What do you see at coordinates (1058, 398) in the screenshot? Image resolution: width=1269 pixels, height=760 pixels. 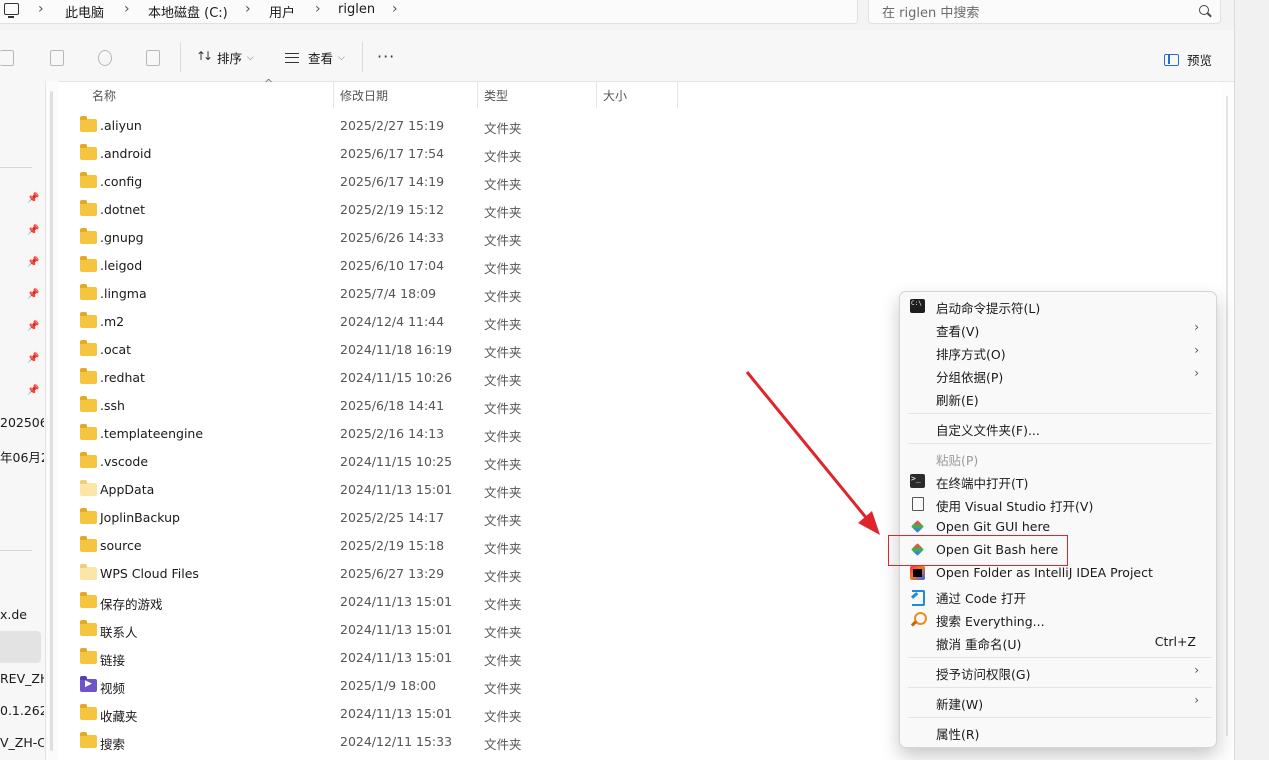 I see `menu-item-refresh: 刷新(E)` at bounding box center [1058, 398].